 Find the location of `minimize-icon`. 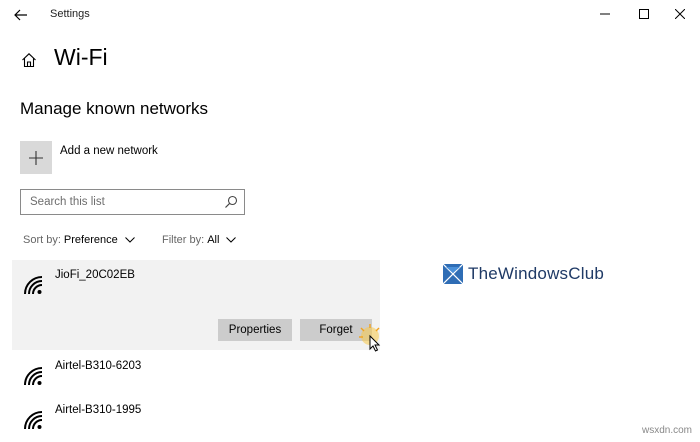

minimize-icon is located at coordinates (605, 14).